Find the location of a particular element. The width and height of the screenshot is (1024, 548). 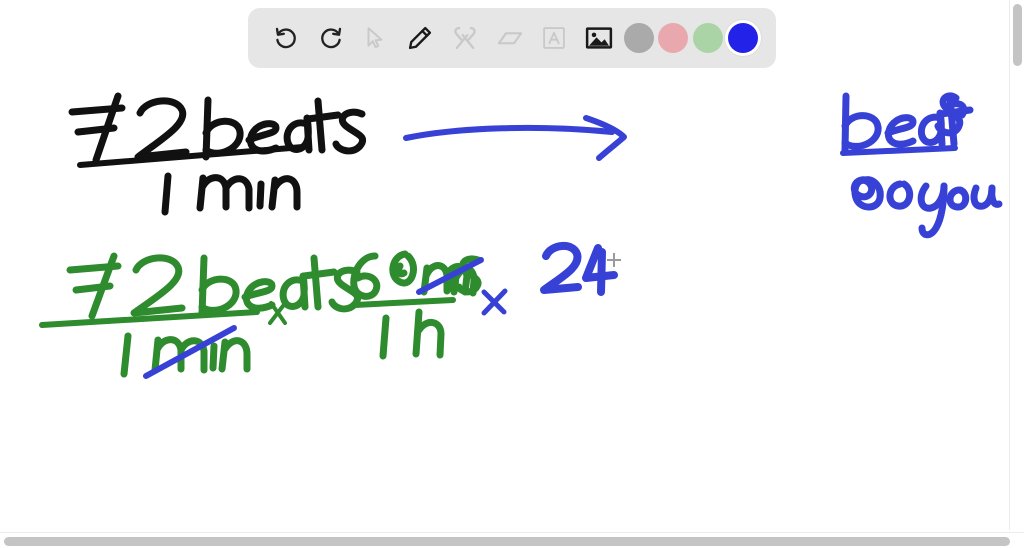

undo-icon is located at coordinates (286, 38).